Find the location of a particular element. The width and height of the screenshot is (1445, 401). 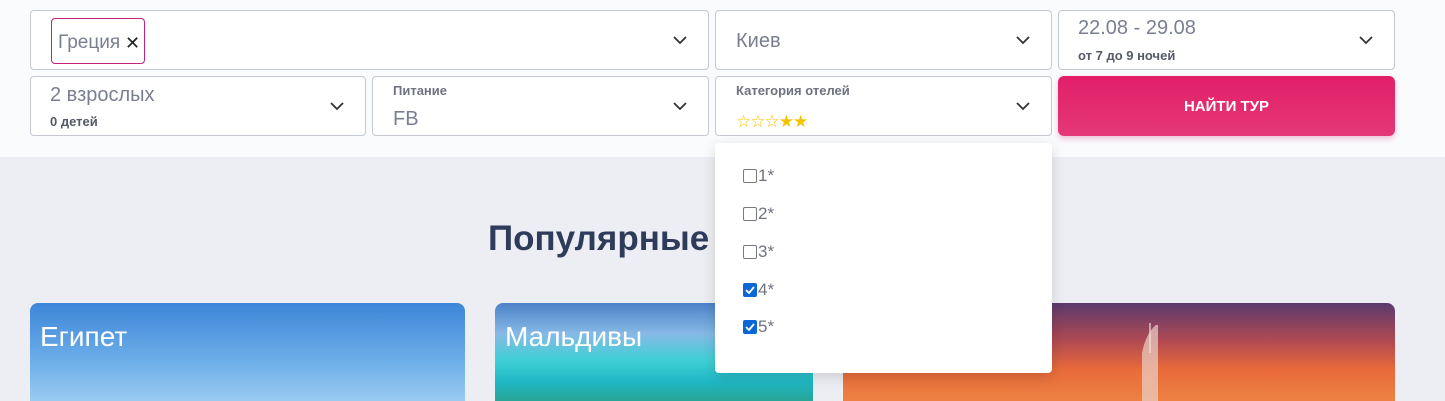

option-label: 4* is located at coordinates (766, 289).